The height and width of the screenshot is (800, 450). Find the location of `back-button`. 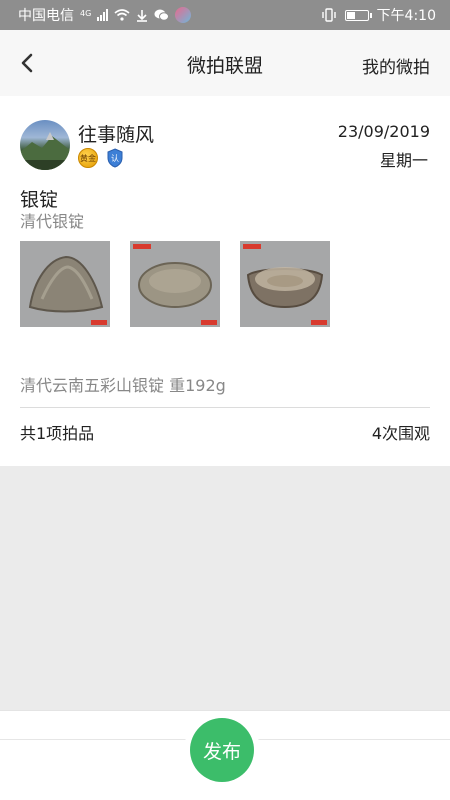

back-button is located at coordinates (29, 63).